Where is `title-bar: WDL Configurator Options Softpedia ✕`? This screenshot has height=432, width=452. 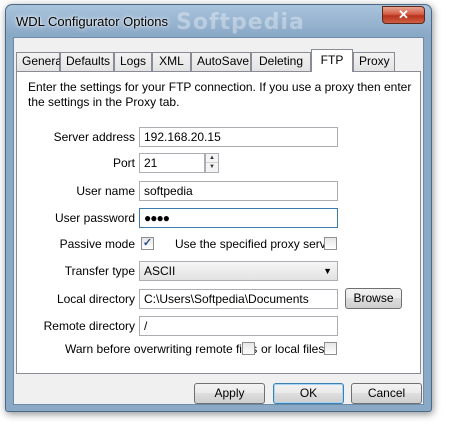
title-bar: WDL Configurator Options Softpedia ✕ is located at coordinates (218, 21).